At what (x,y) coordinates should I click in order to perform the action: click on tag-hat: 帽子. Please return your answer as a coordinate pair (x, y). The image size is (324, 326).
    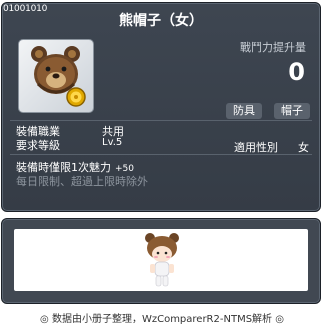
    Looking at the image, I should click on (292, 111).